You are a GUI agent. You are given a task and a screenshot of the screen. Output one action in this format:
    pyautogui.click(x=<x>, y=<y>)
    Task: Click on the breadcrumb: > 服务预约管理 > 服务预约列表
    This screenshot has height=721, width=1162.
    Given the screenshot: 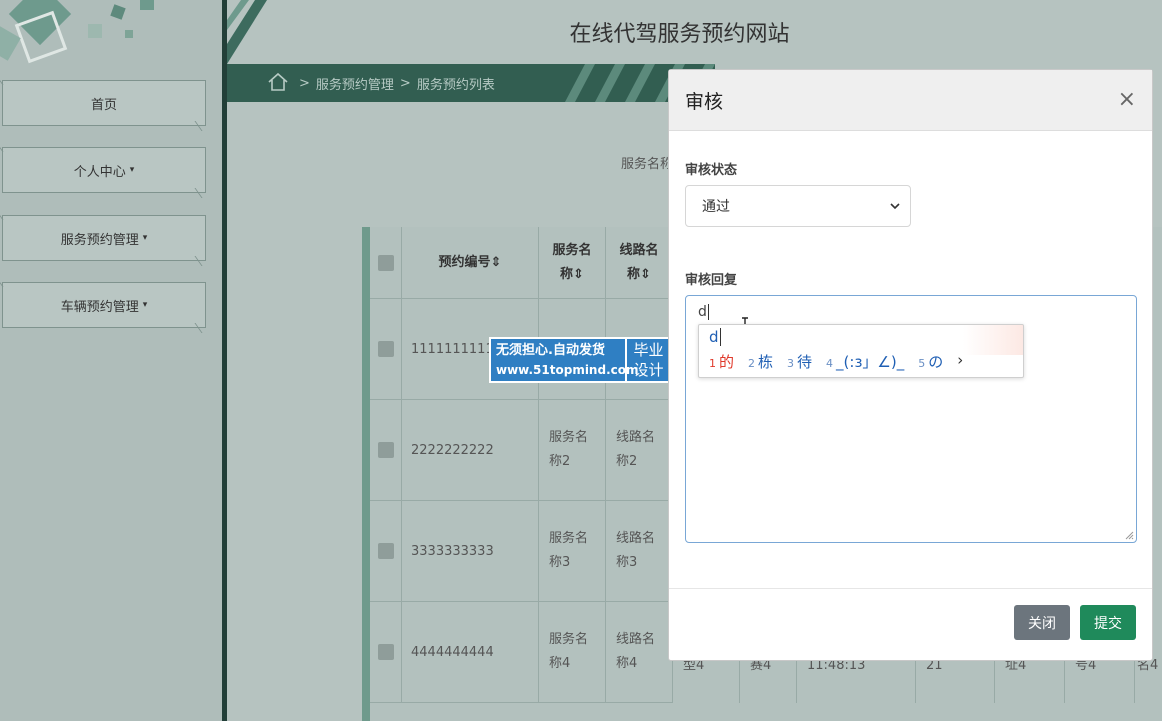 What is the action you would take?
    pyautogui.click(x=471, y=83)
    